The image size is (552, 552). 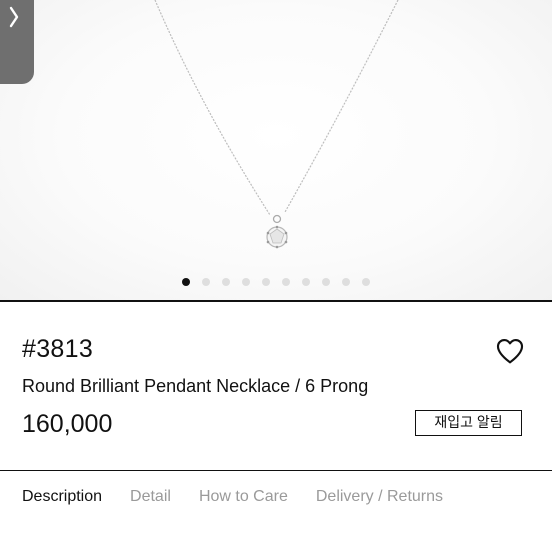 I want to click on product-sku: #3813, so click(x=58, y=349).